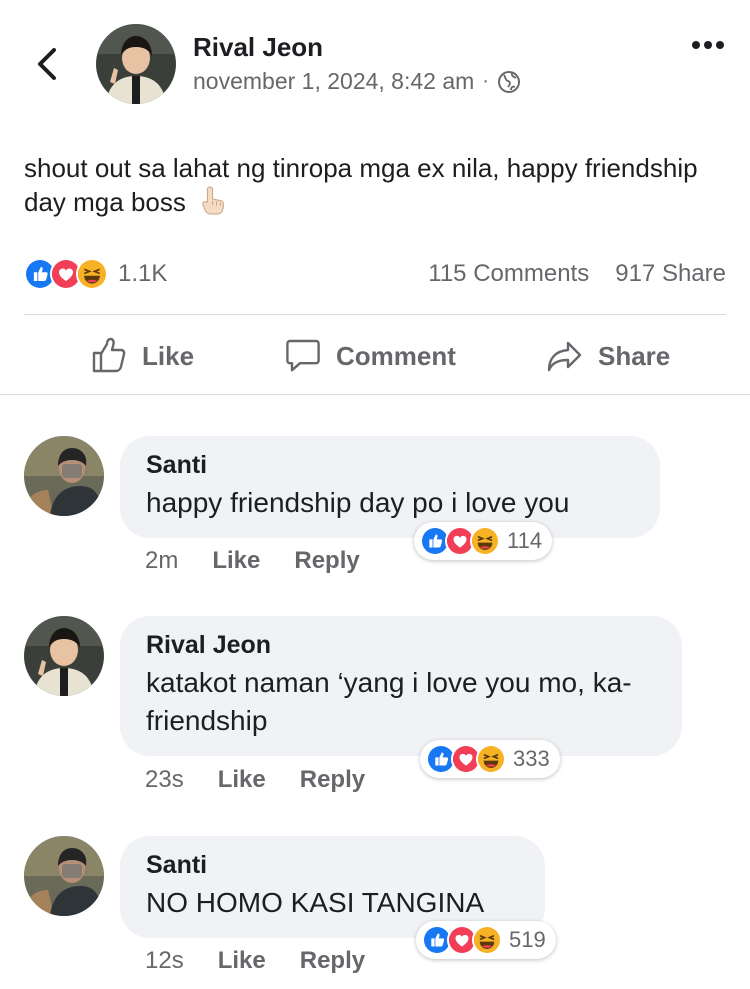 This screenshot has width=750, height=989. I want to click on globe-icon, so click(508, 81).